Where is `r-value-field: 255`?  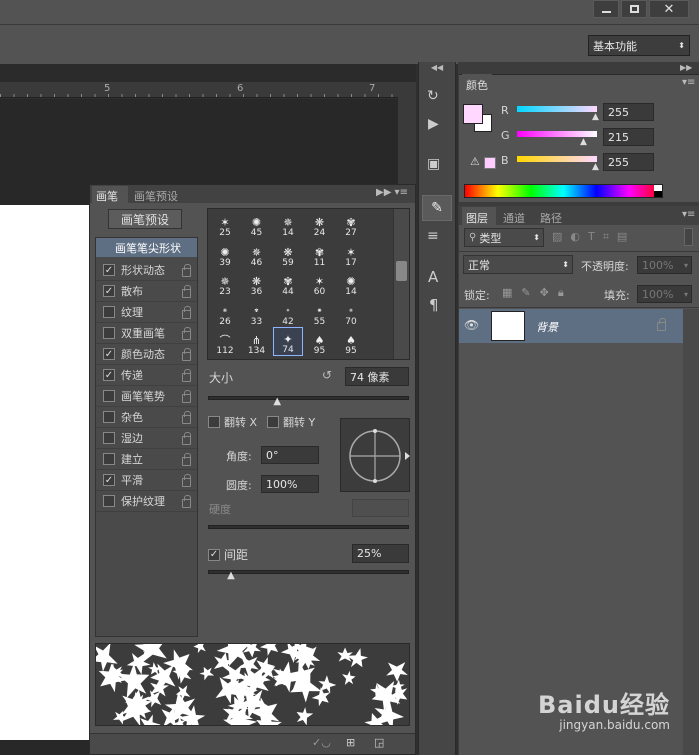 r-value-field: 255 is located at coordinates (628, 112).